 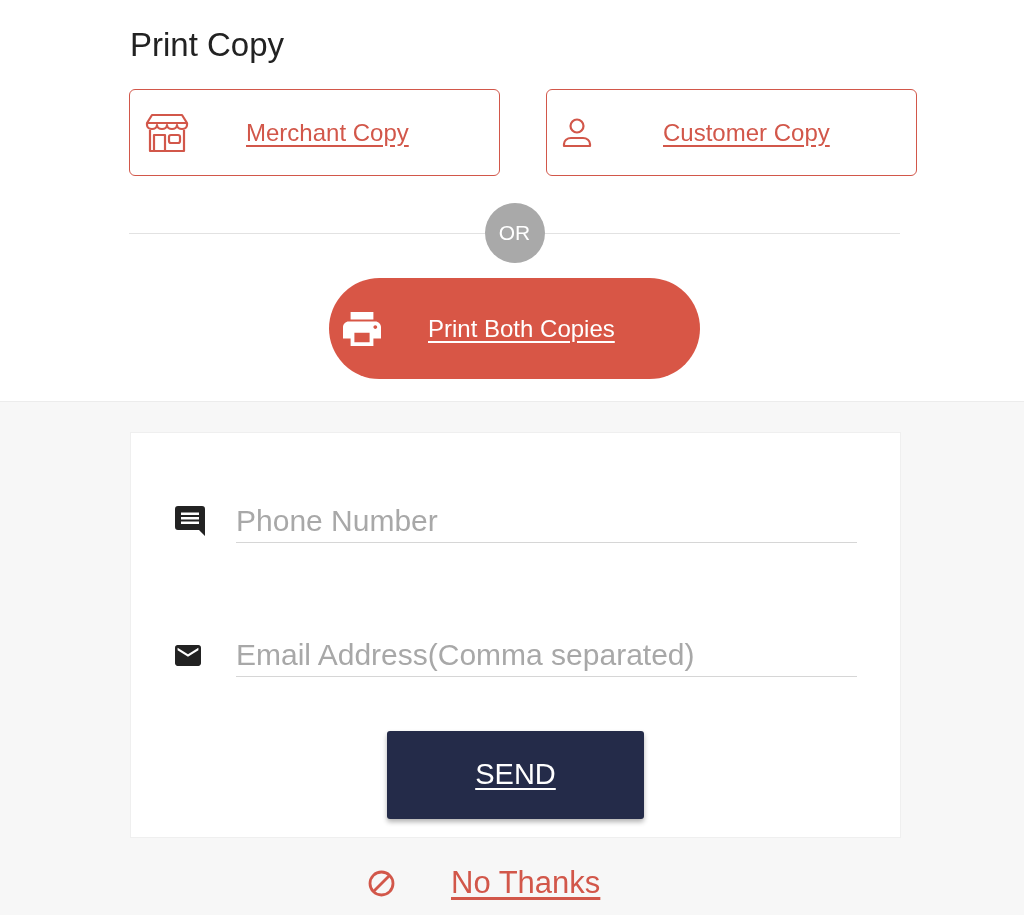 I want to click on printer-icon, so click(x=362, y=328).